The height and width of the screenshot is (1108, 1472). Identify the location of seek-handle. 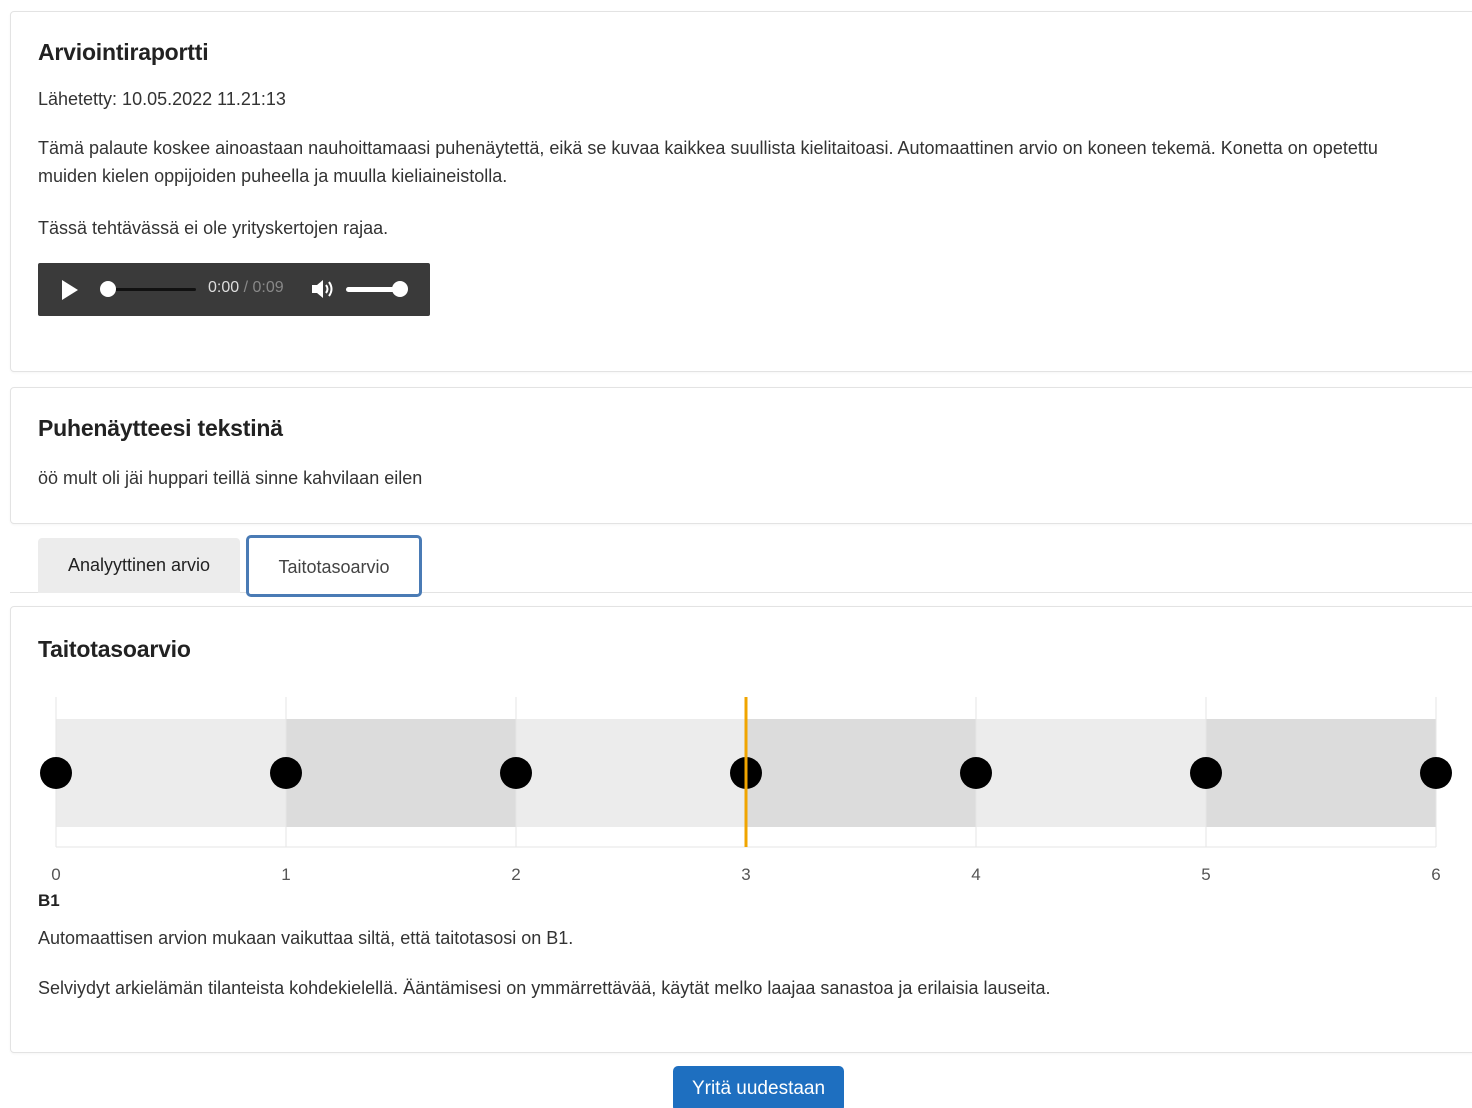
(108, 289).